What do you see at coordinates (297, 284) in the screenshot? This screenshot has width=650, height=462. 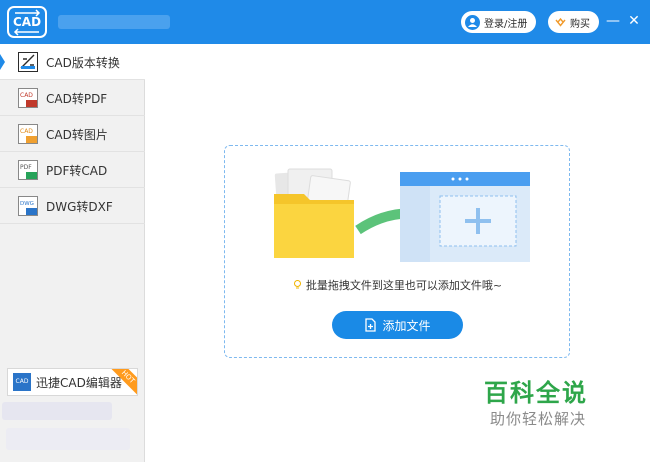 I see `lightbulb-icon` at bounding box center [297, 284].